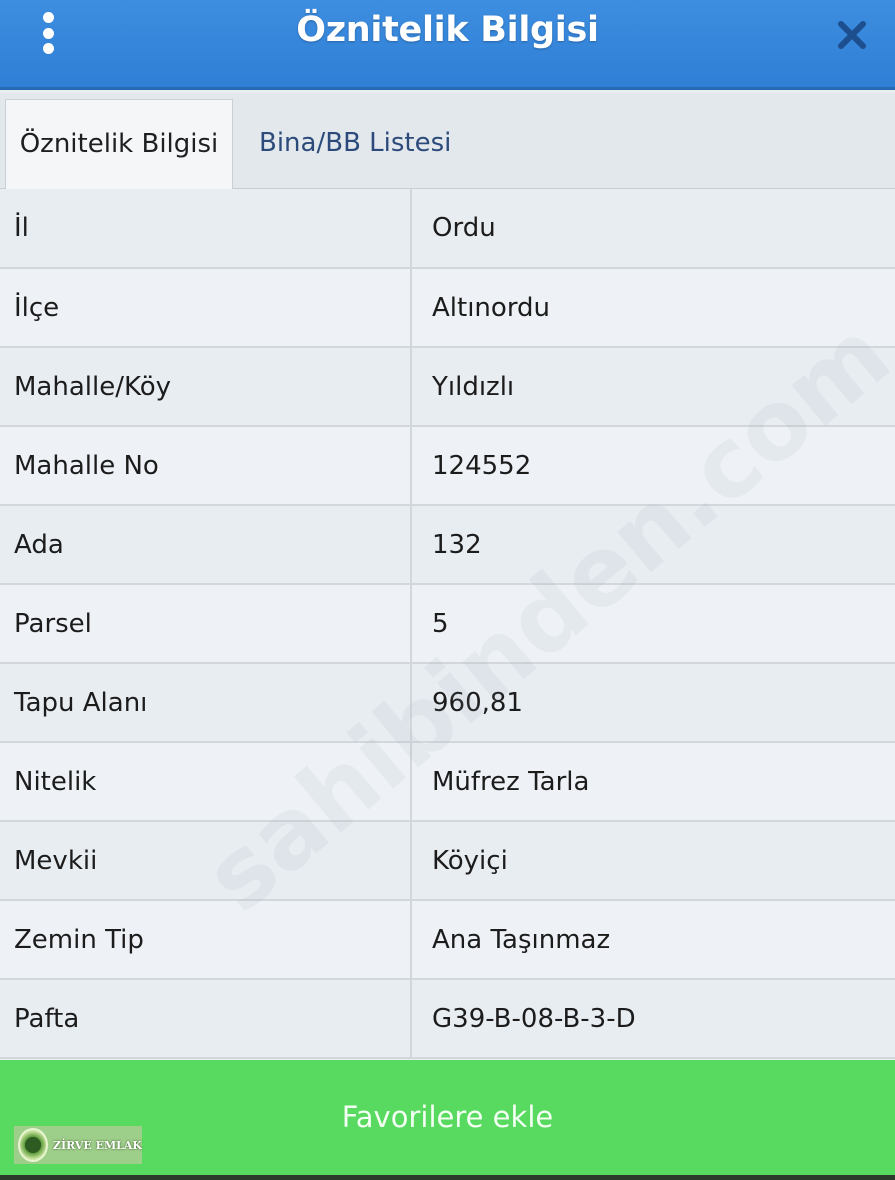  I want to click on watermark-badge: ZİRVE EMLAK, so click(78, 1145).